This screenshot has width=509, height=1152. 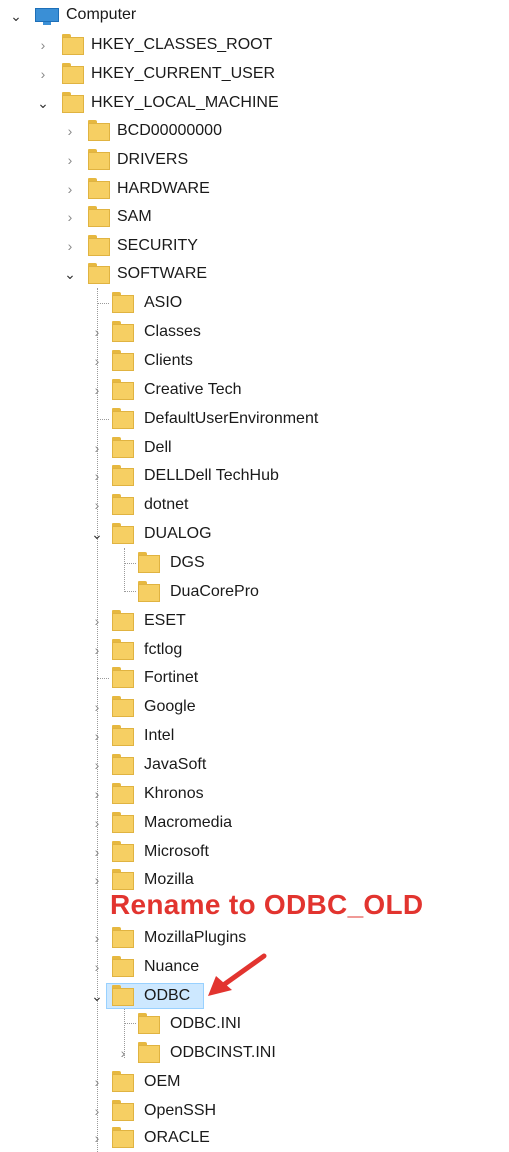 I want to click on tree-node-hkey-local-machine: ⌄ HKEY_LOCAL_MACHINE, so click(x=254, y=103).